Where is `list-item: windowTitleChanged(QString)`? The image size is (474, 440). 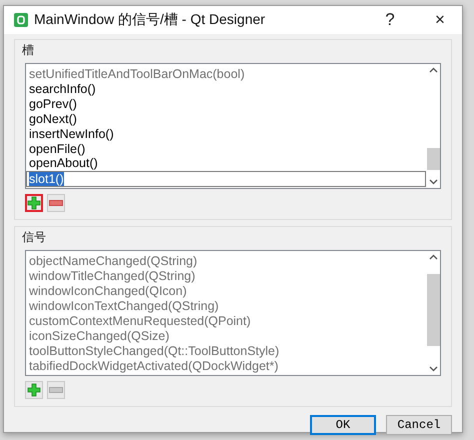
list-item: windowTitleChanged(QString) is located at coordinates (227, 276).